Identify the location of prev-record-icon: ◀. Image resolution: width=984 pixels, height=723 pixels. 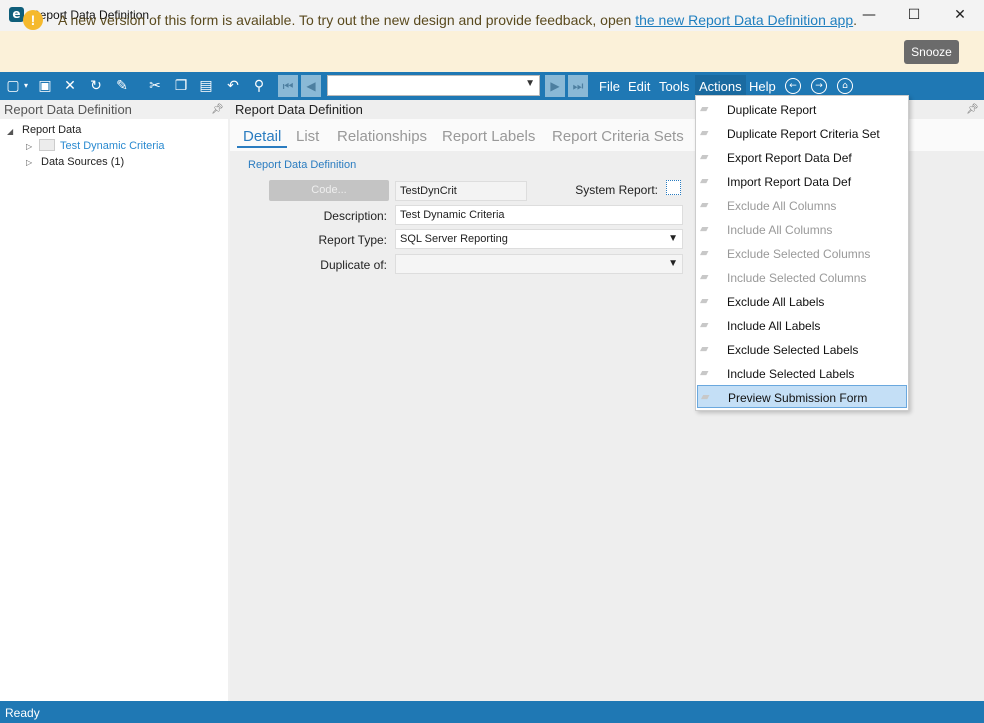
(311, 86).